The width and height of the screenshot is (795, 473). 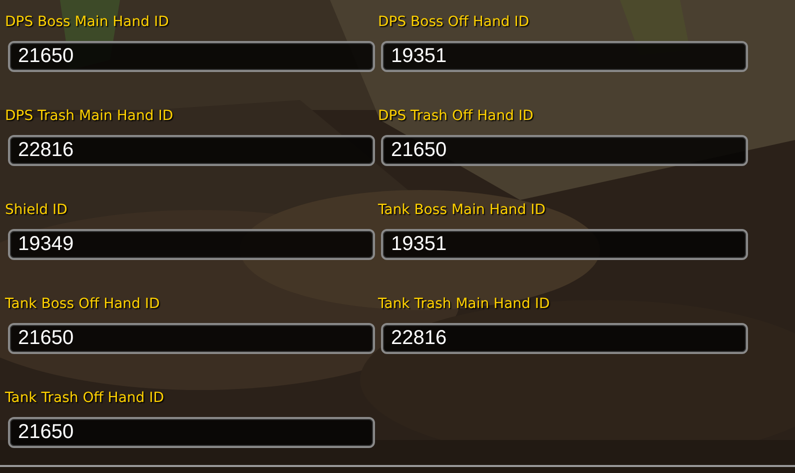 What do you see at coordinates (89, 116) in the screenshot?
I see `field-label: DPS Trash Main Hand ID` at bounding box center [89, 116].